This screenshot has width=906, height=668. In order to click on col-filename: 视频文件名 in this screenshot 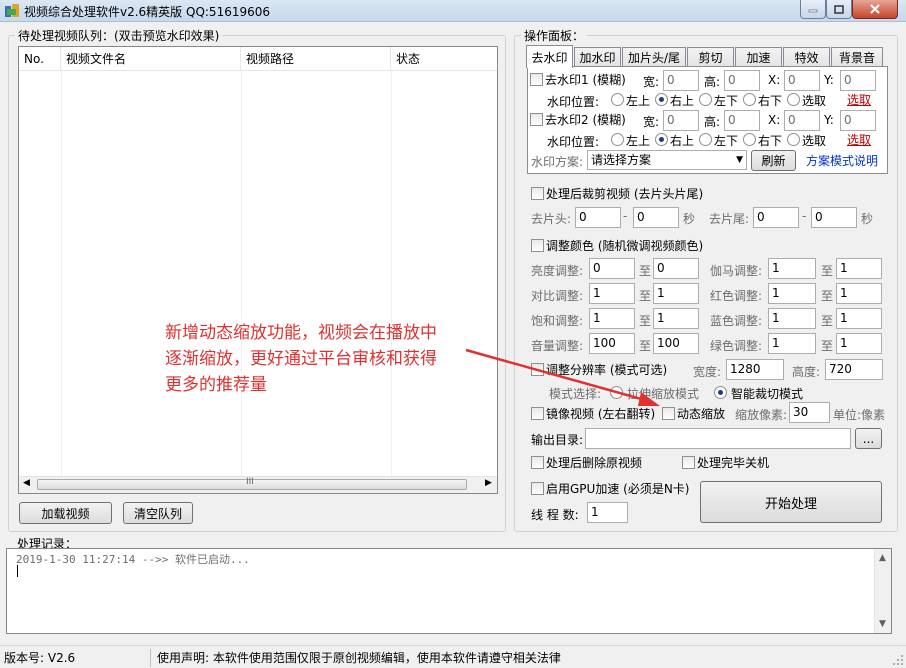, I will do `click(151, 59)`.